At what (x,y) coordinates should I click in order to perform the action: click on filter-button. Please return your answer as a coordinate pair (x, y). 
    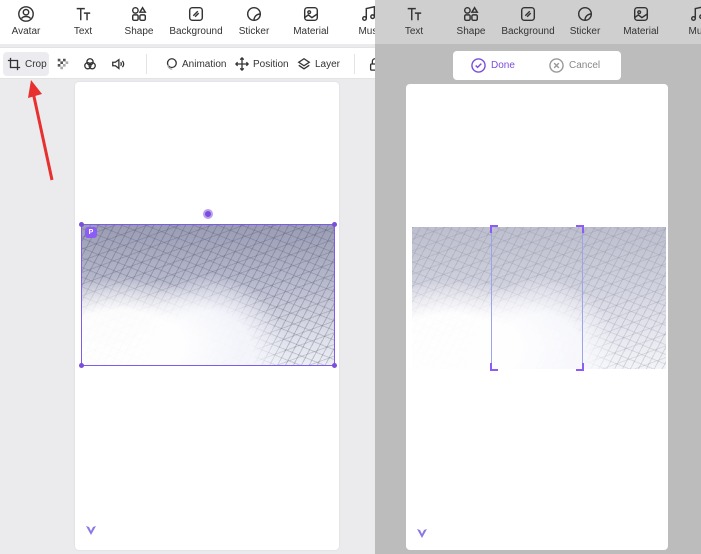
    Looking at the image, I should click on (90, 64).